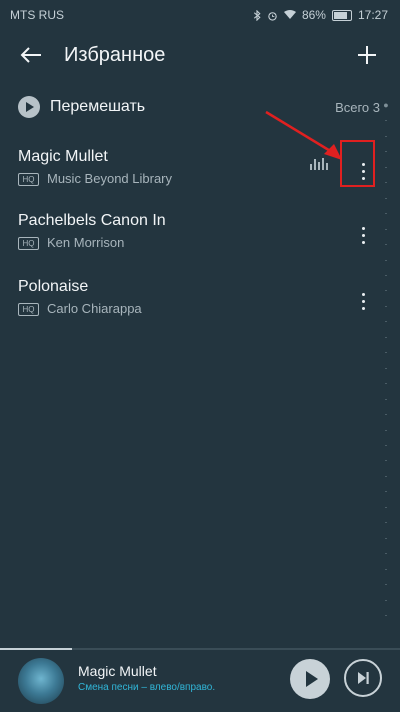 Image resolution: width=400 pixels, height=712 pixels. Describe the element at coordinates (63, 156) in the screenshot. I see `song-title: Magic Mullet` at that location.